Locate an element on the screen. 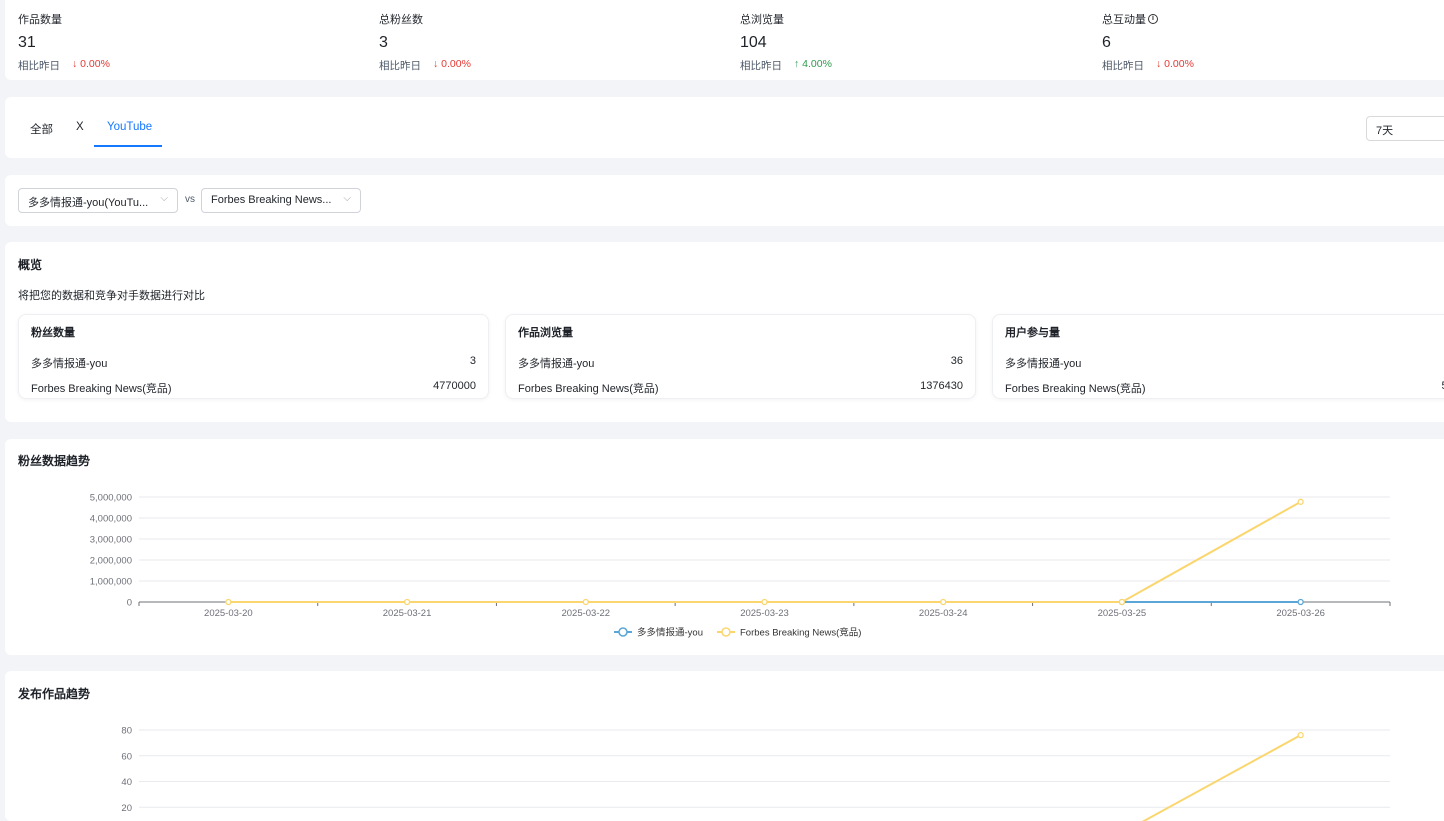 The width and height of the screenshot is (1444, 821). y-tick-label: 1,000,000 is located at coordinates (111, 582).